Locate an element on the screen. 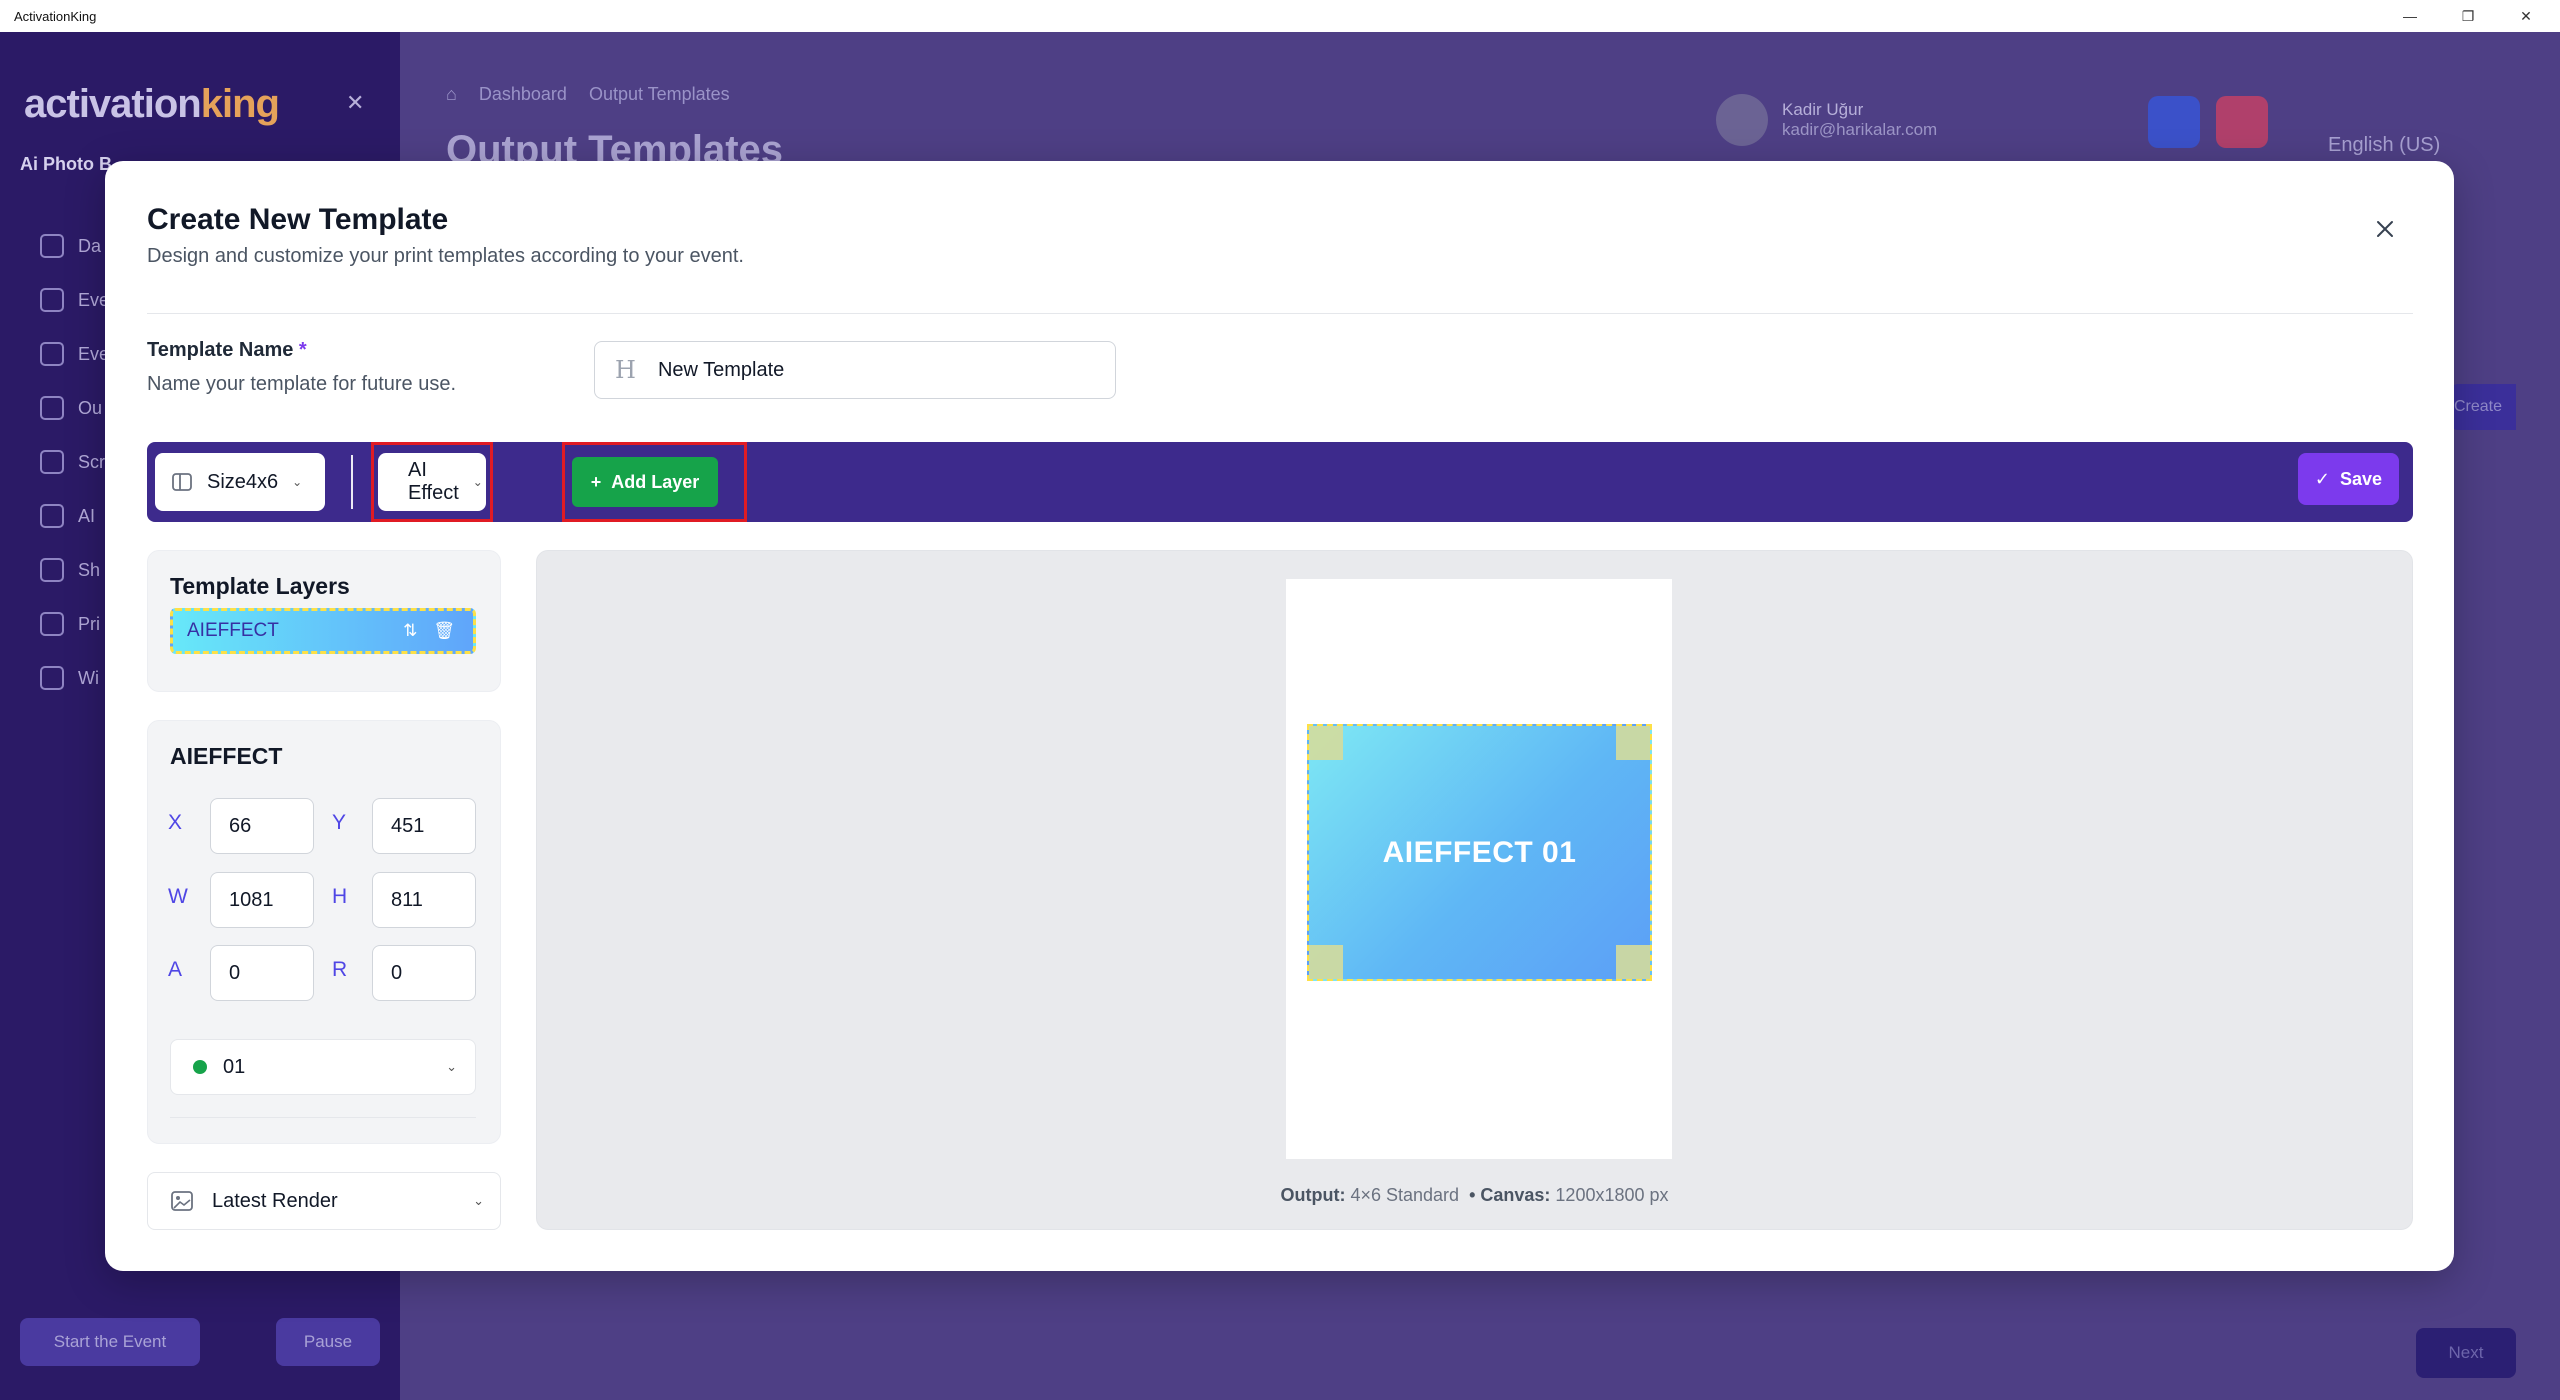 This screenshot has width=2560, height=1400. user-frame-icon is located at coordinates (52, 408).